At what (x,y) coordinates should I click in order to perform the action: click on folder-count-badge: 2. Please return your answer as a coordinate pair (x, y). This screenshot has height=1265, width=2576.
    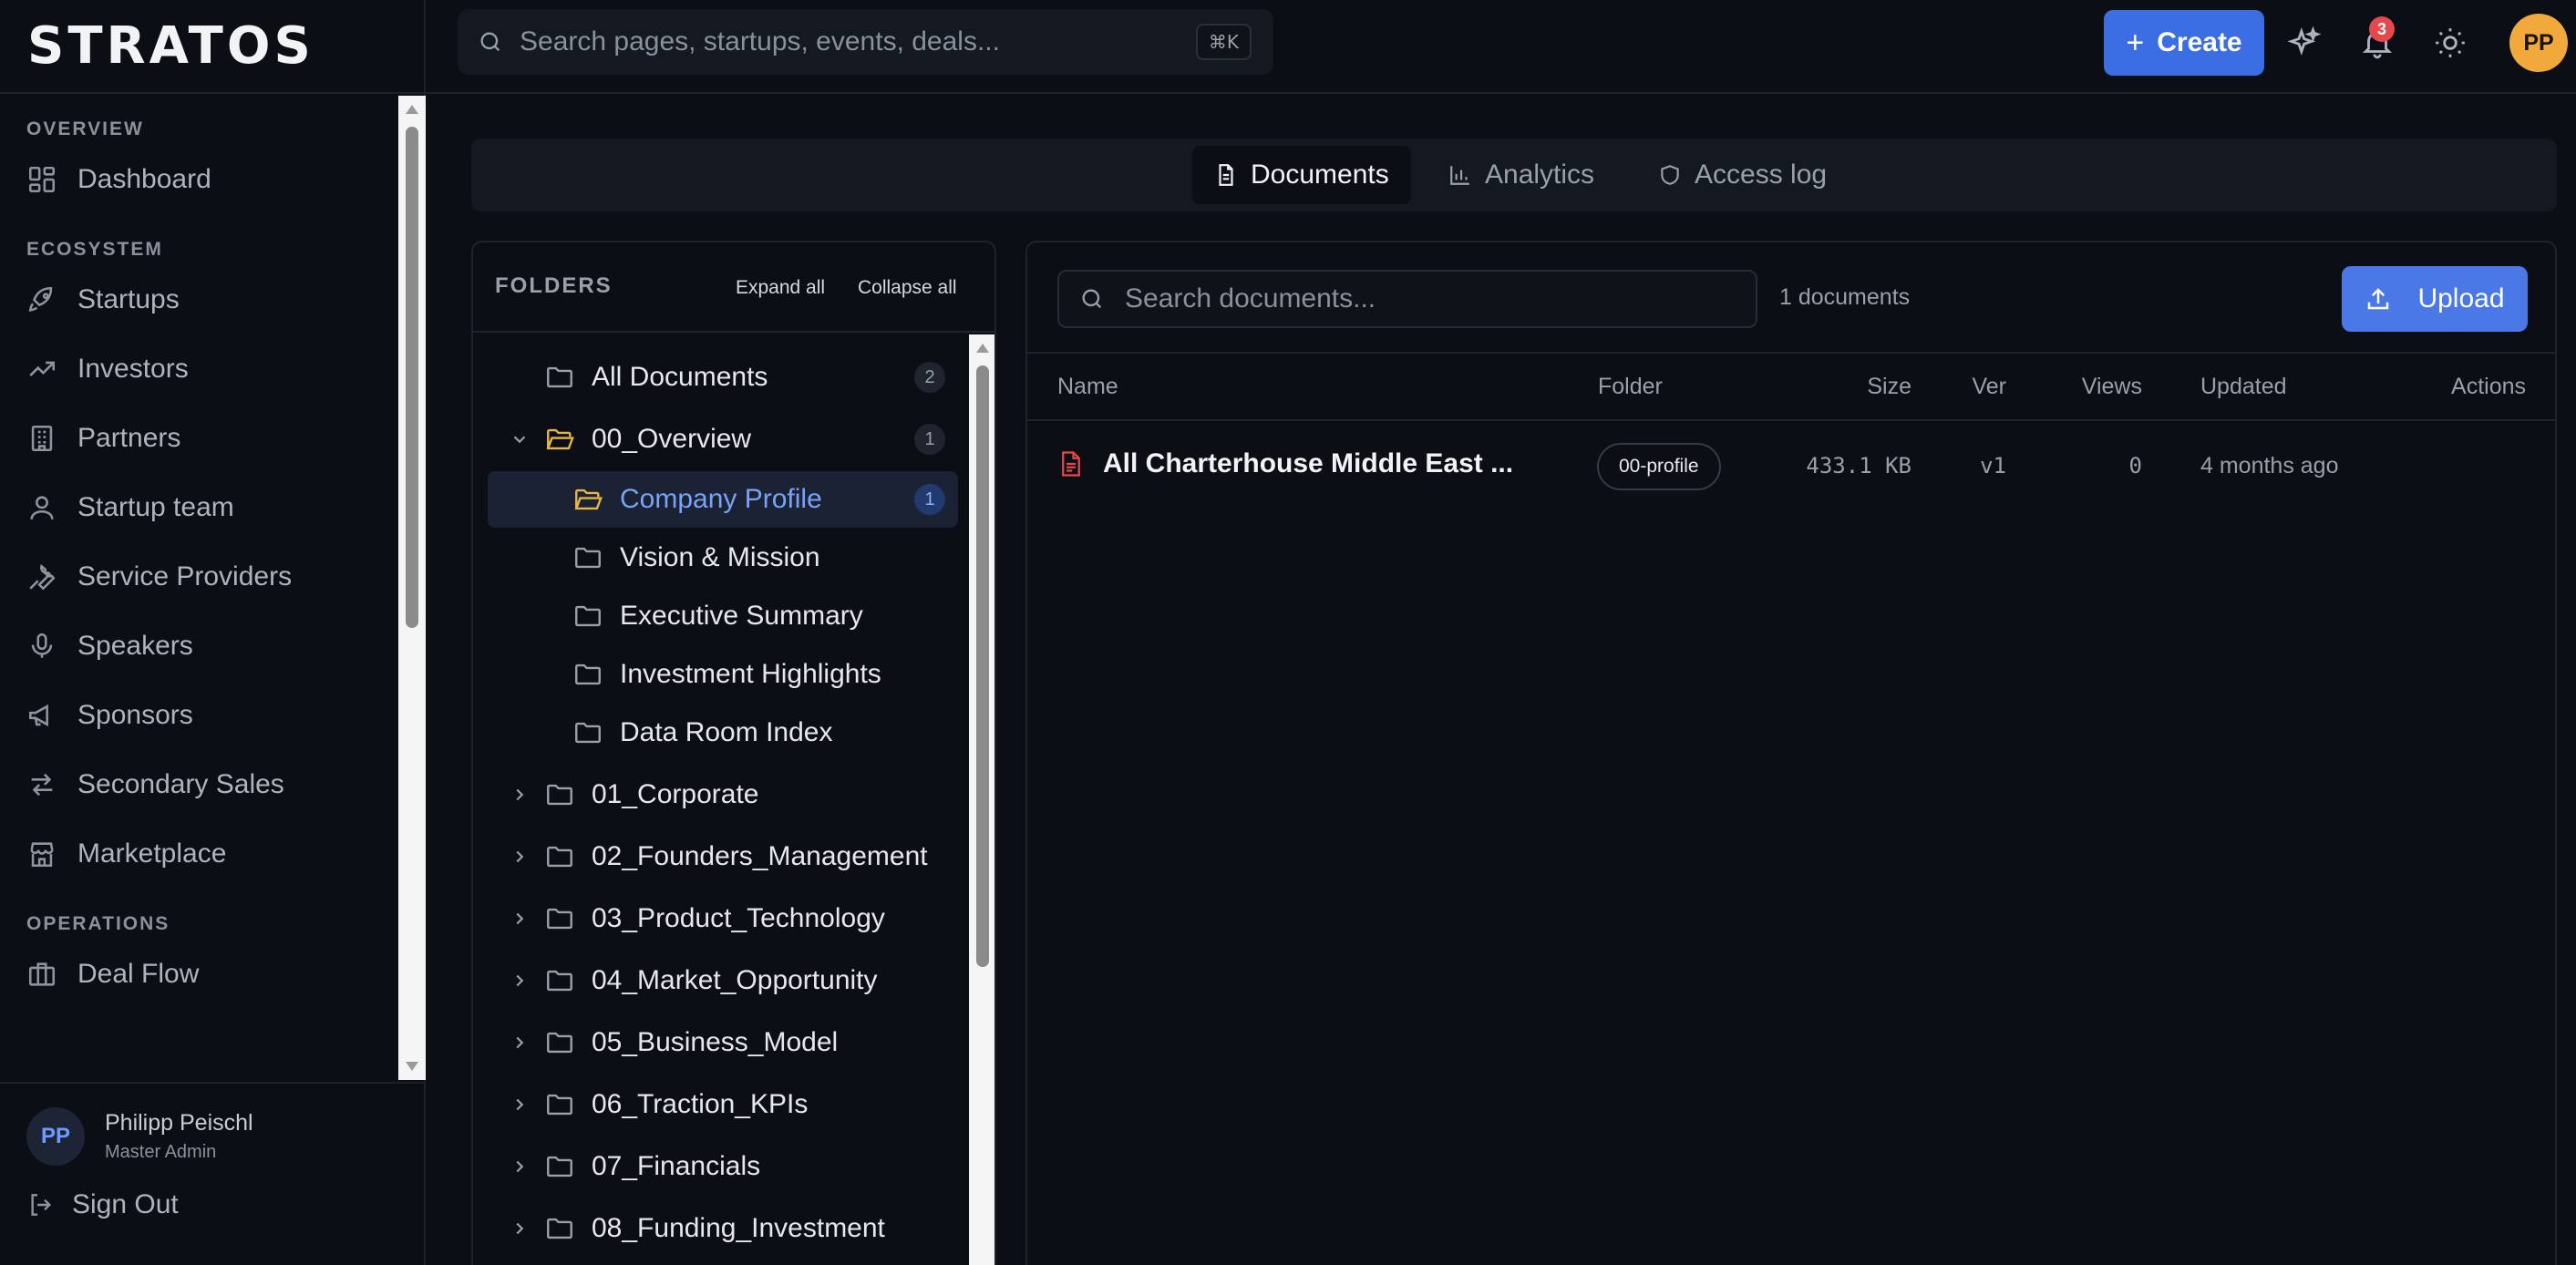
    Looking at the image, I should click on (929, 378).